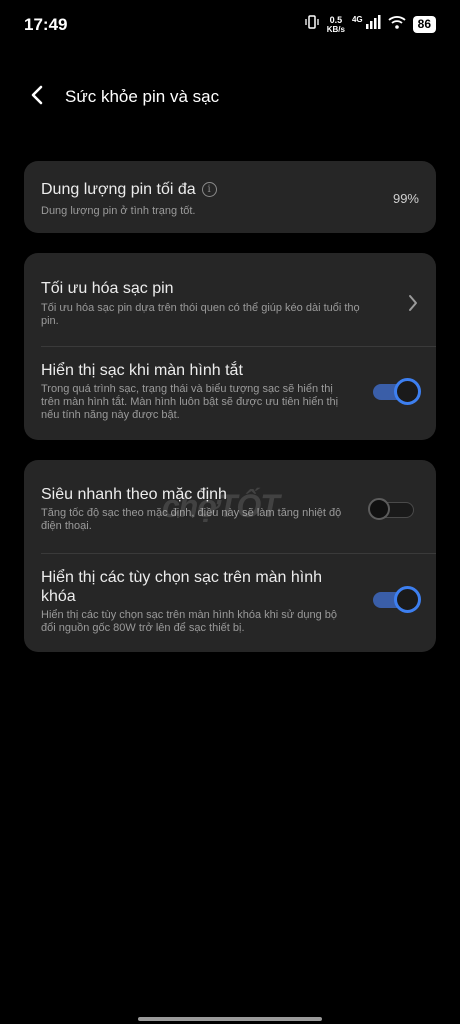 The width and height of the screenshot is (460, 1024). I want to click on back-arrow-icon, so click(37, 97).